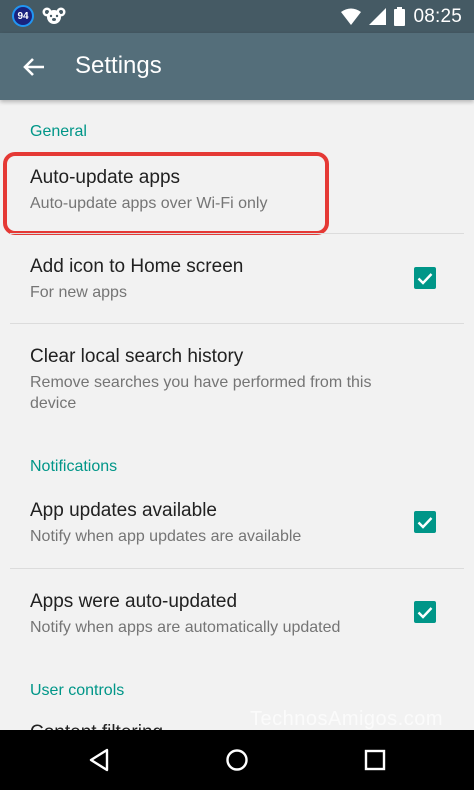 The height and width of the screenshot is (790, 474). I want to click on pref-summary: Notify when app updates are available, so click(166, 536).